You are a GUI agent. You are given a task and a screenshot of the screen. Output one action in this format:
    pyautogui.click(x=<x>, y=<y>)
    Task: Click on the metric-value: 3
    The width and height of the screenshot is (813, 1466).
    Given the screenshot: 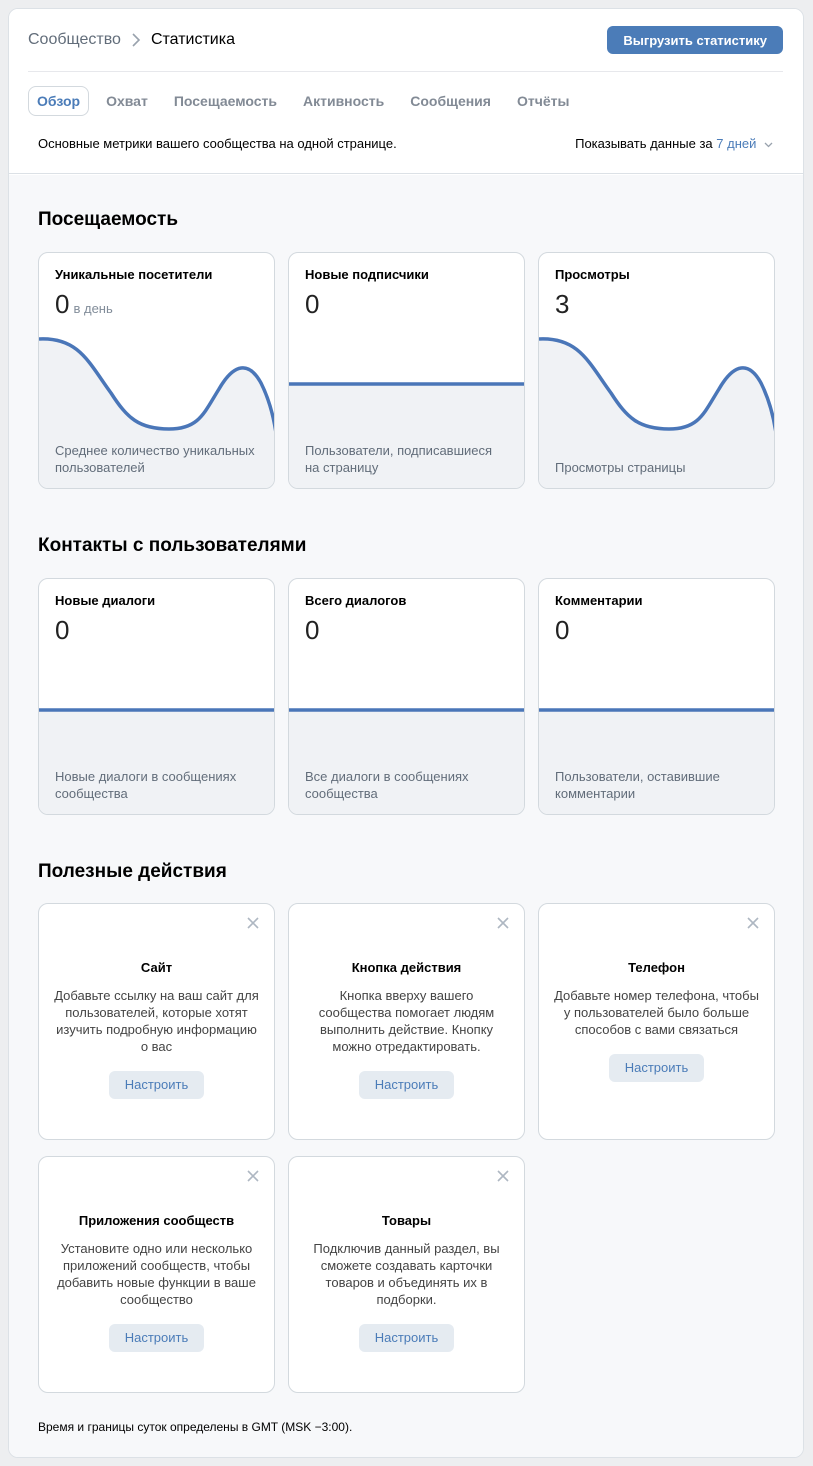 What is the action you would take?
    pyautogui.click(x=562, y=304)
    